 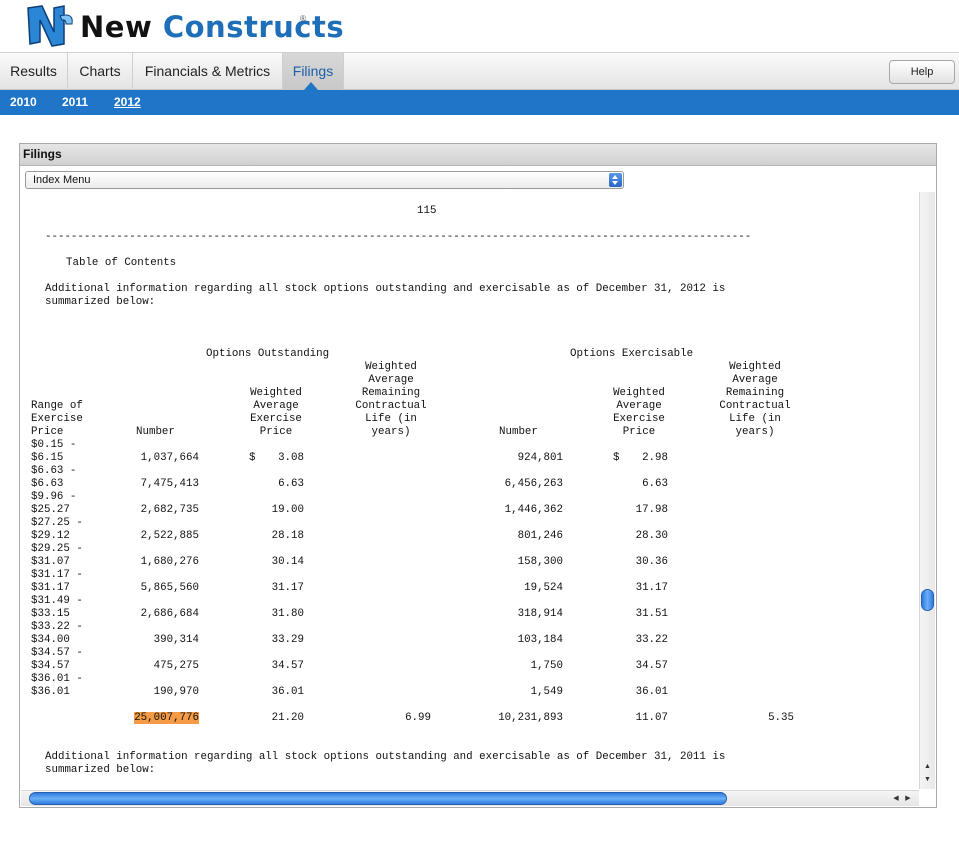 I want to click on scroll-up-icon: ▲, so click(x=927, y=767).